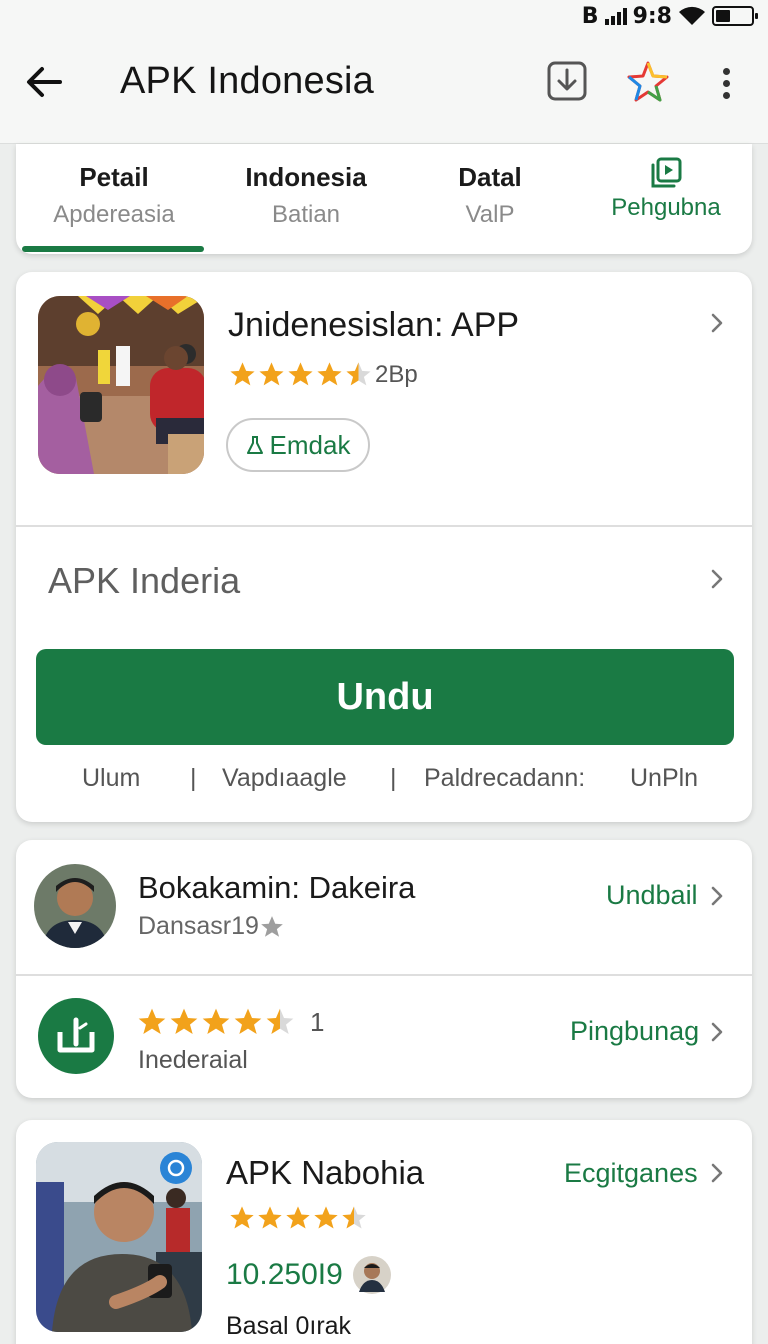 Image resolution: width=768 pixels, height=1344 pixels. I want to click on rating-count: 2Bp, so click(396, 374).